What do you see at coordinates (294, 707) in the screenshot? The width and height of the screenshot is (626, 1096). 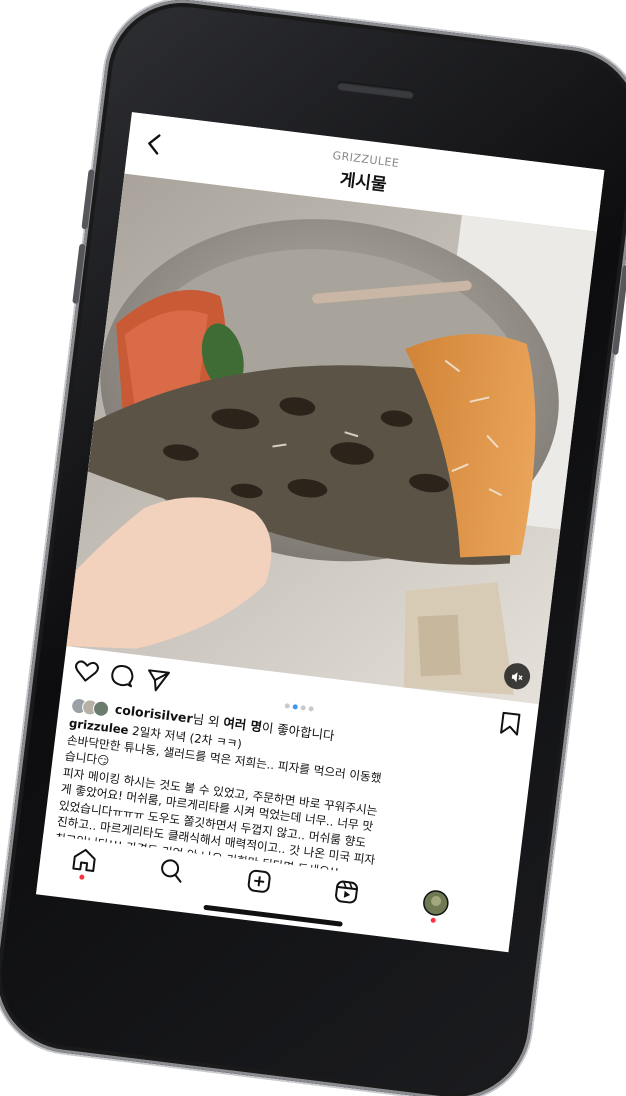 I see `carousel-dot-active` at bounding box center [294, 707].